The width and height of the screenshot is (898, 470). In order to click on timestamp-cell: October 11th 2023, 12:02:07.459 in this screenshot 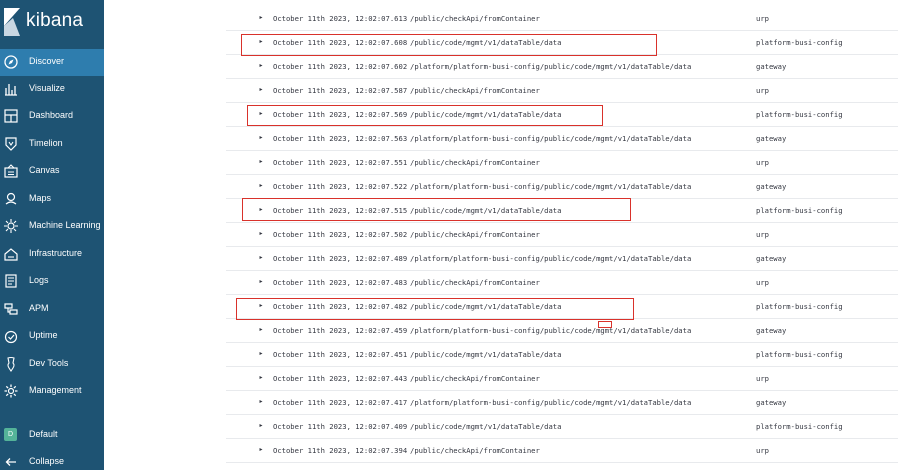, I will do `click(340, 330)`.